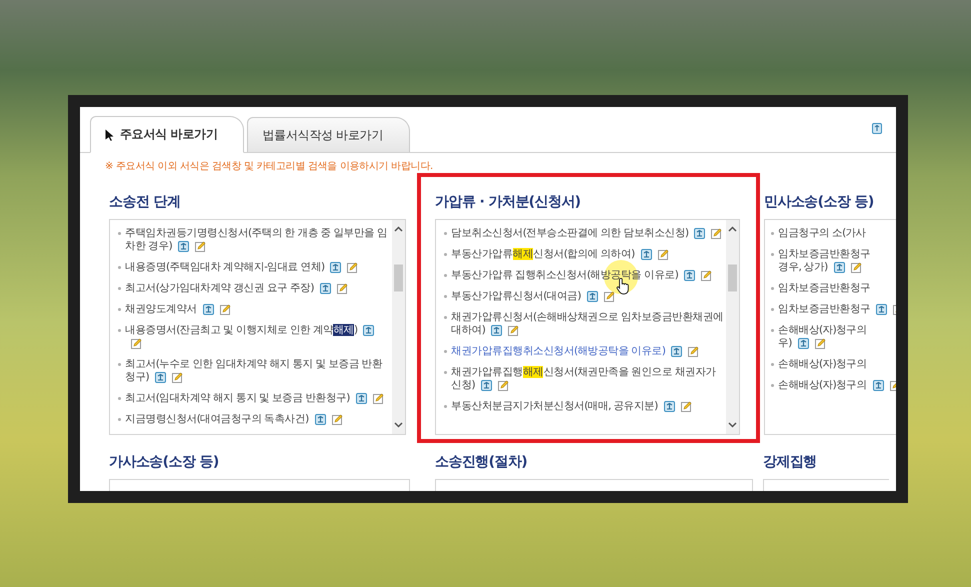  Describe the element at coordinates (575, 351) in the screenshot. I see `form-link: 채권가압류집행취소신청서(해방공탁을 이유로)` at that location.